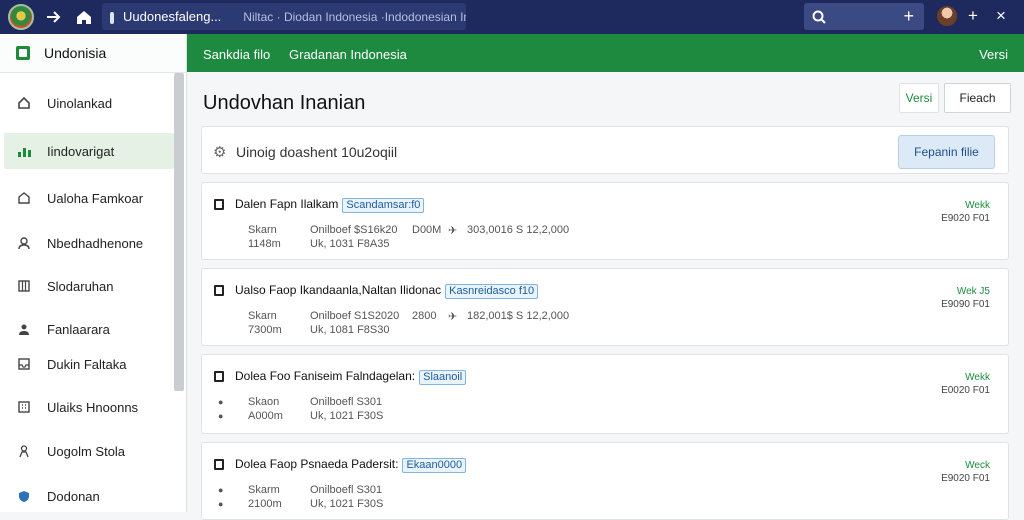 This screenshot has height=520, width=1024. What do you see at coordinates (75, 53) in the screenshot?
I see `sidebar-title: Undonisia` at bounding box center [75, 53].